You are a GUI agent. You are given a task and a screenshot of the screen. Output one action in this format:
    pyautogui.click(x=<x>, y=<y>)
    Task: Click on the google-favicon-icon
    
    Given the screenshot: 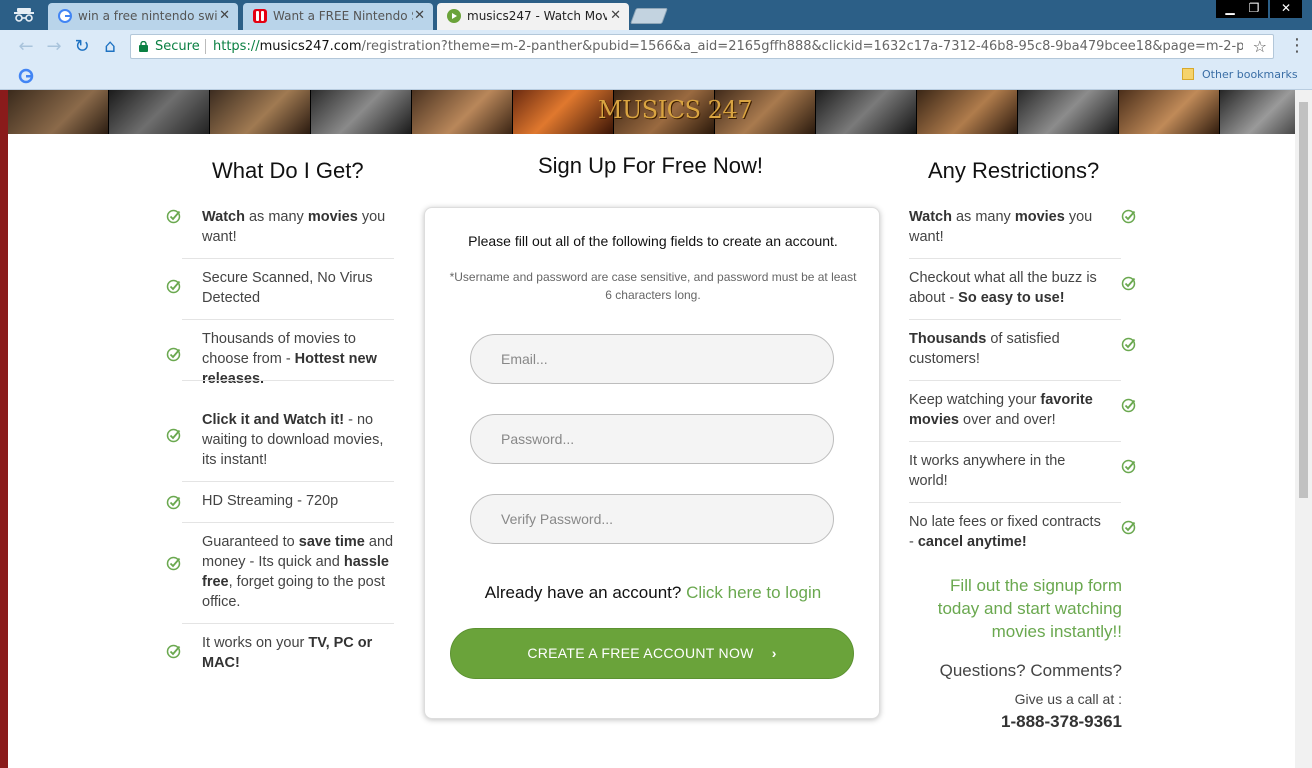 What is the action you would take?
    pyautogui.click(x=65, y=16)
    